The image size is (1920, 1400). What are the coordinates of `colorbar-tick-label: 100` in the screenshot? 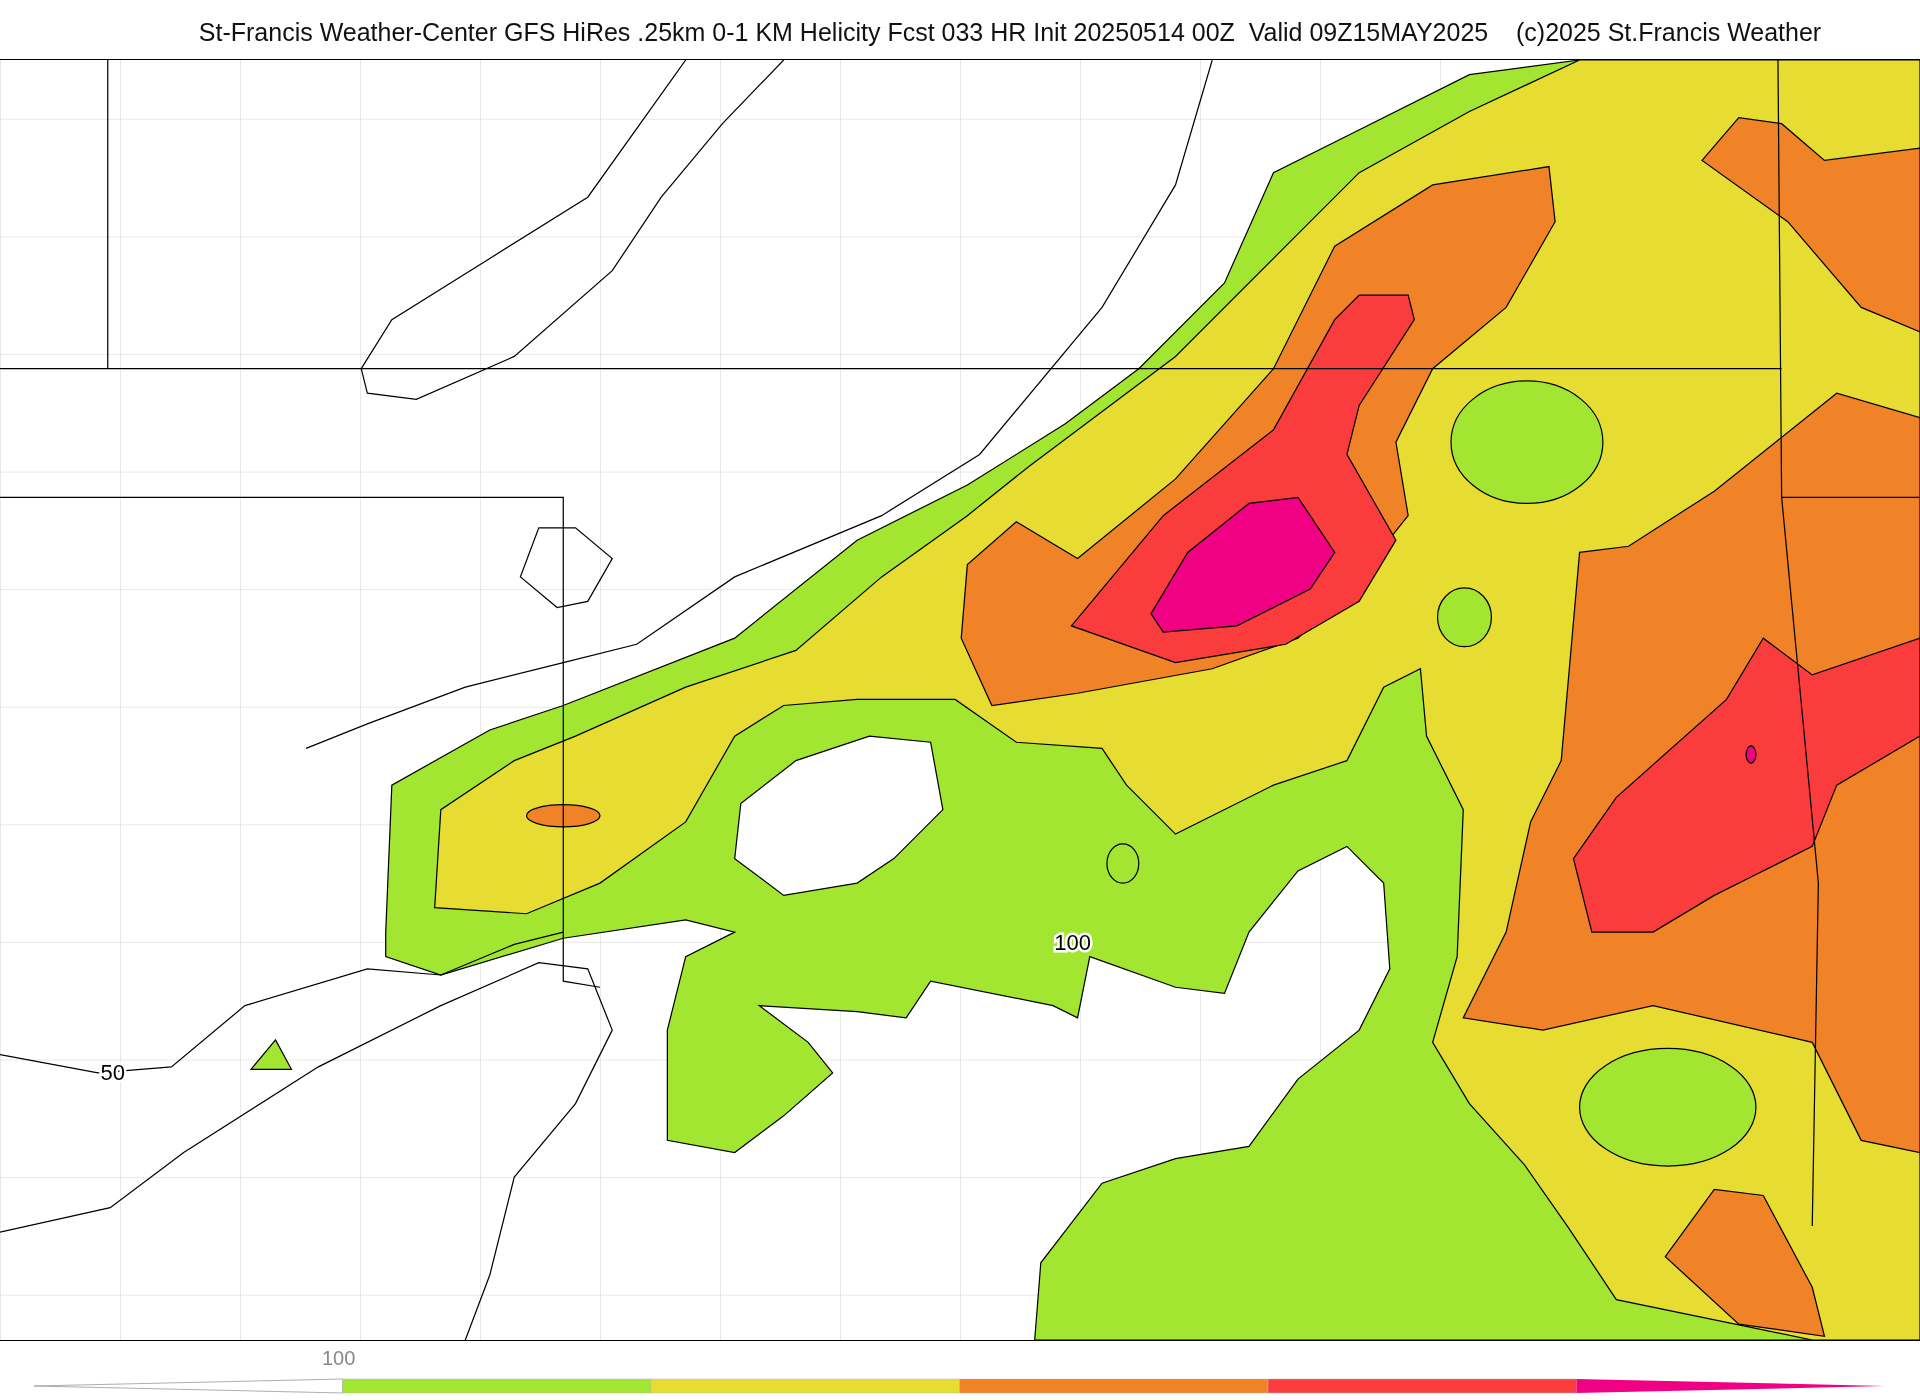 It's located at (339, 1358).